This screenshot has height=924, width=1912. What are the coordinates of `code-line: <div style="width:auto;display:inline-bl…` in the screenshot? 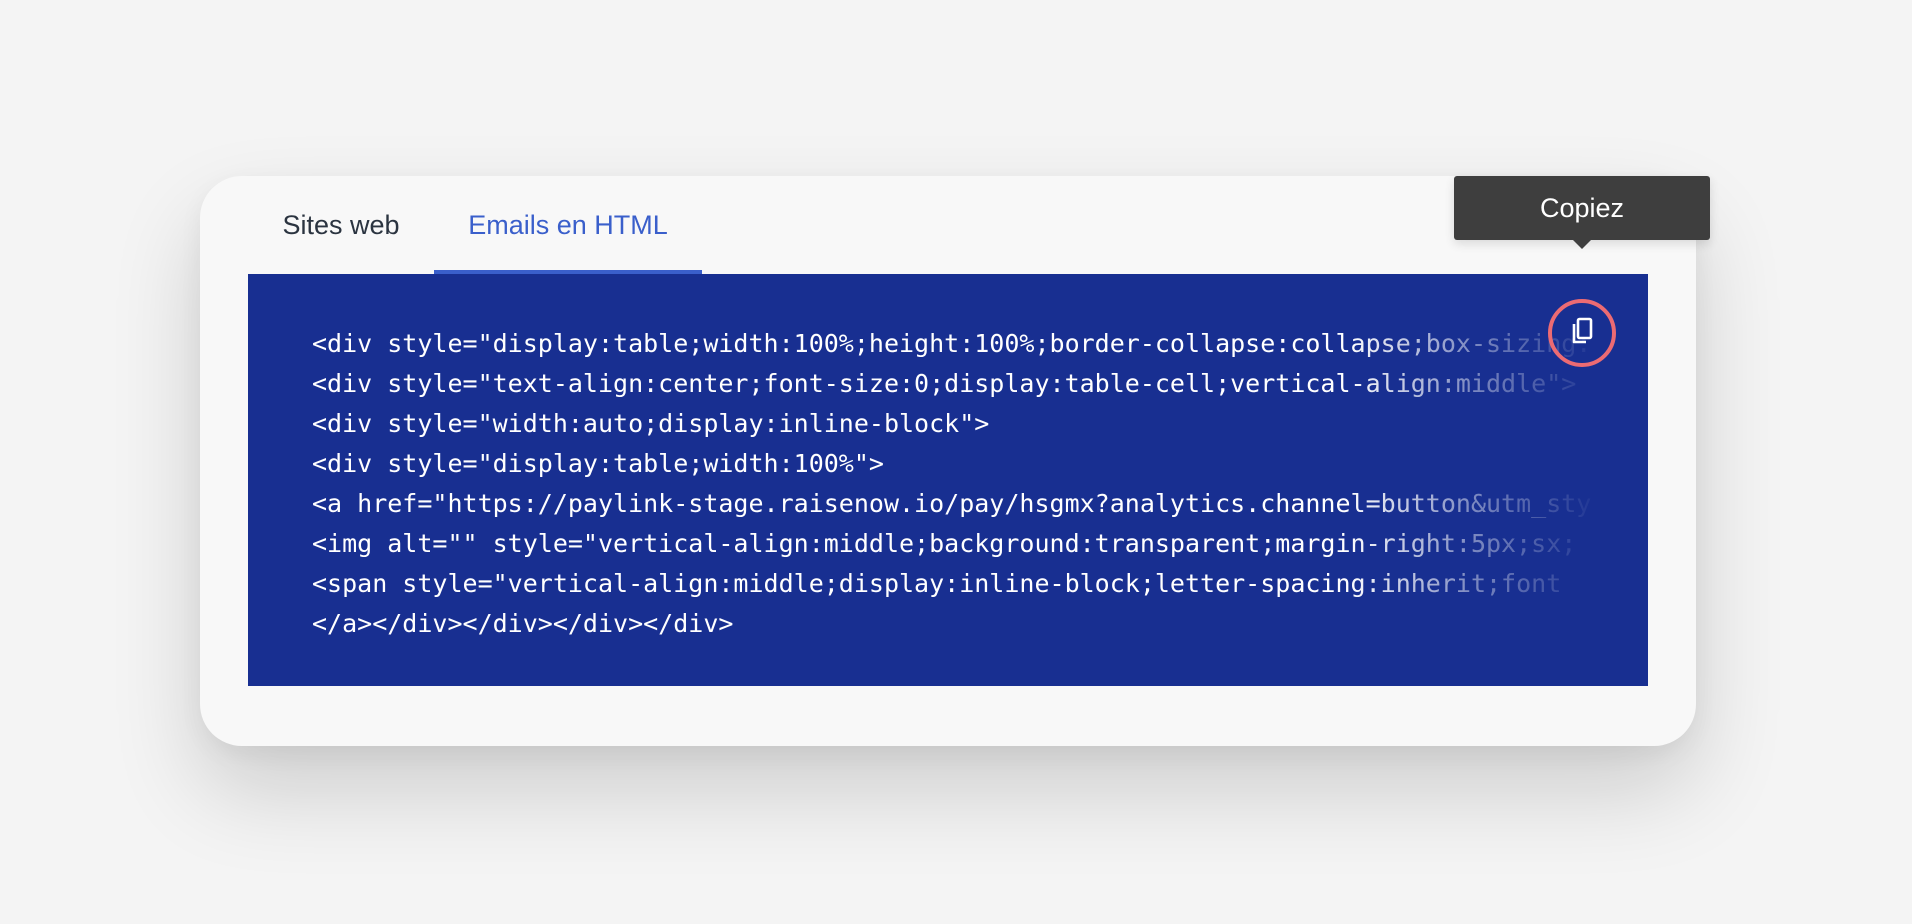 It's located at (651, 423).